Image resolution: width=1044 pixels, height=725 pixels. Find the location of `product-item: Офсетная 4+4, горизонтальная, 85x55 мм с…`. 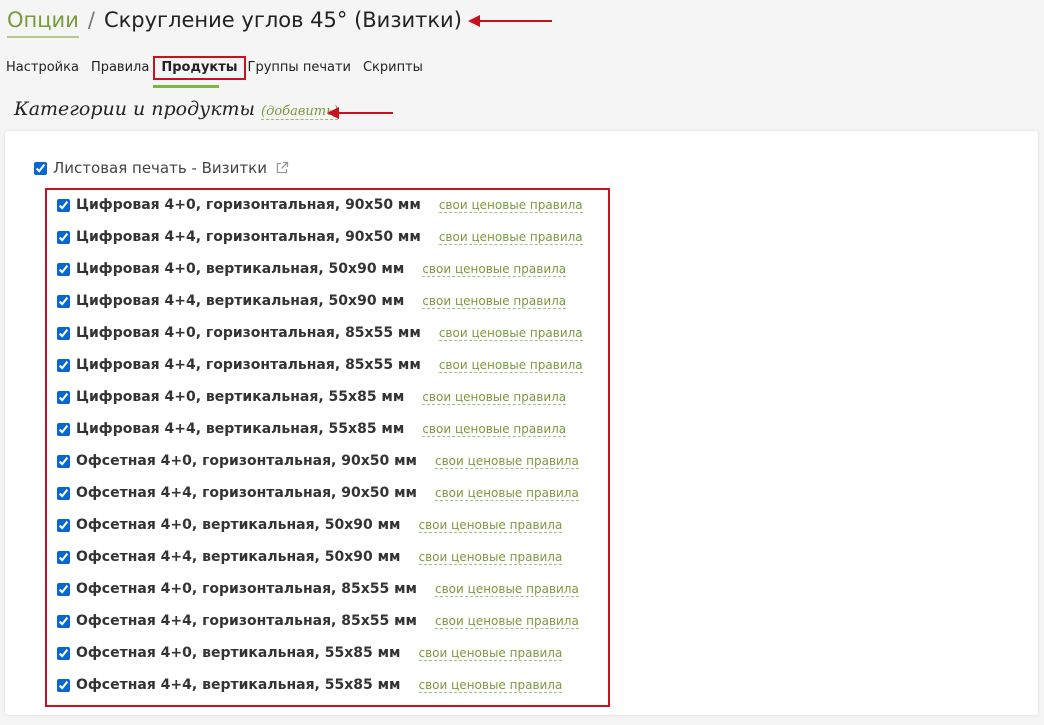

product-item: Офсетная 4+4, горизонтальная, 85x55 мм с… is located at coordinates (318, 621).